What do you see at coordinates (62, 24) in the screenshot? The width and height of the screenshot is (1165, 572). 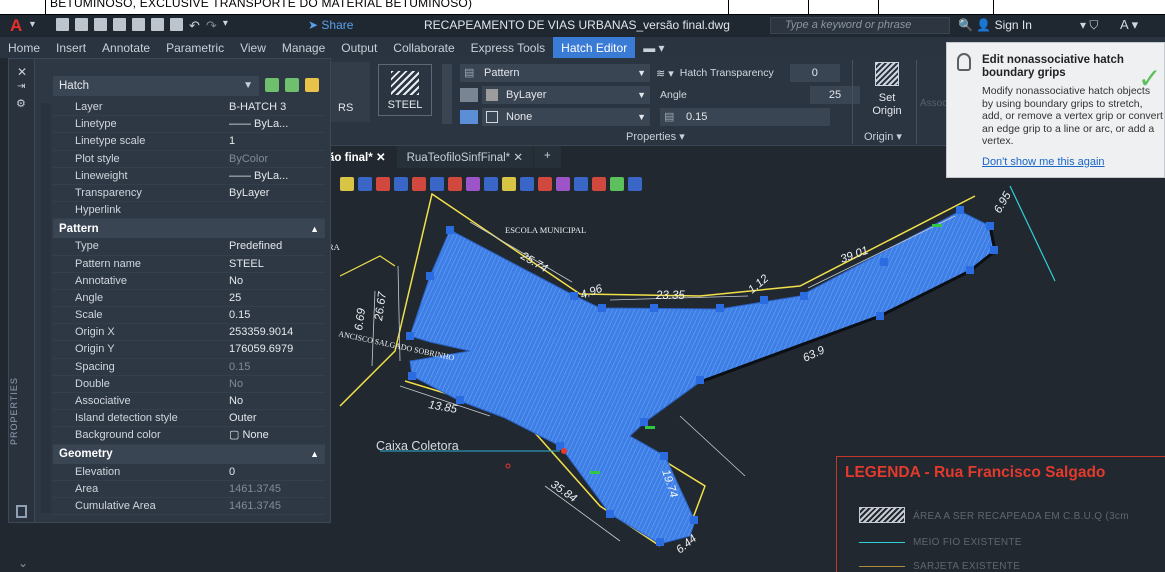 I see `new-icon` at bounding box center [62, 24].